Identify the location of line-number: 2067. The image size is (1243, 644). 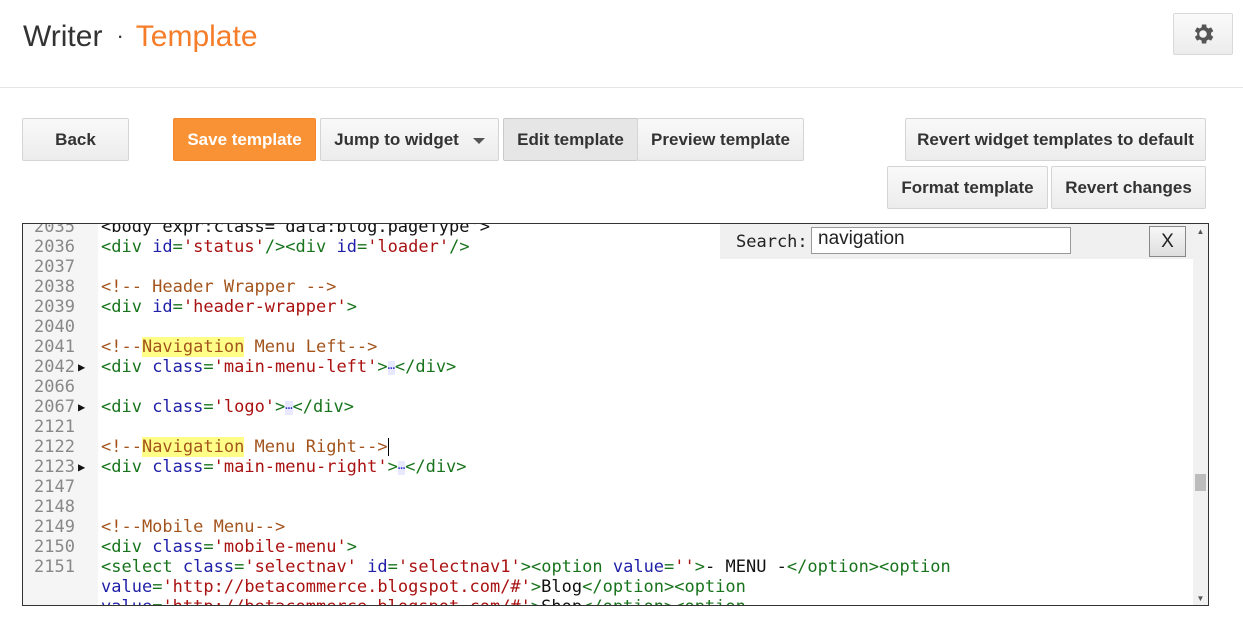
(54, 407).